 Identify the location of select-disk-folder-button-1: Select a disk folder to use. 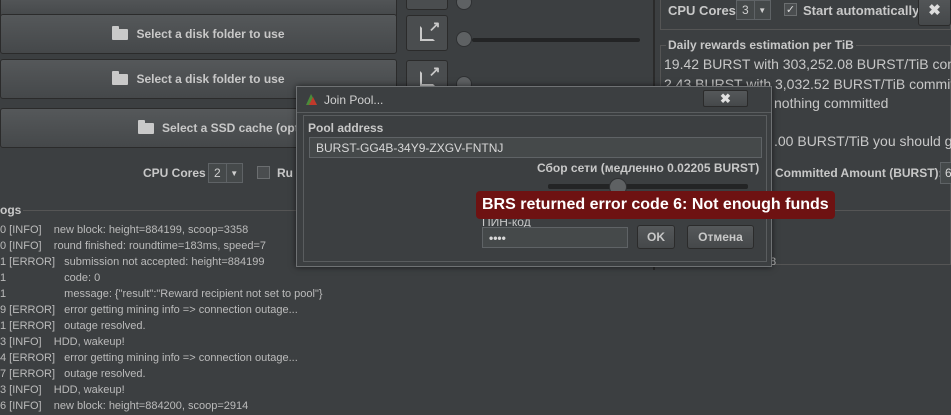
(198, 34).